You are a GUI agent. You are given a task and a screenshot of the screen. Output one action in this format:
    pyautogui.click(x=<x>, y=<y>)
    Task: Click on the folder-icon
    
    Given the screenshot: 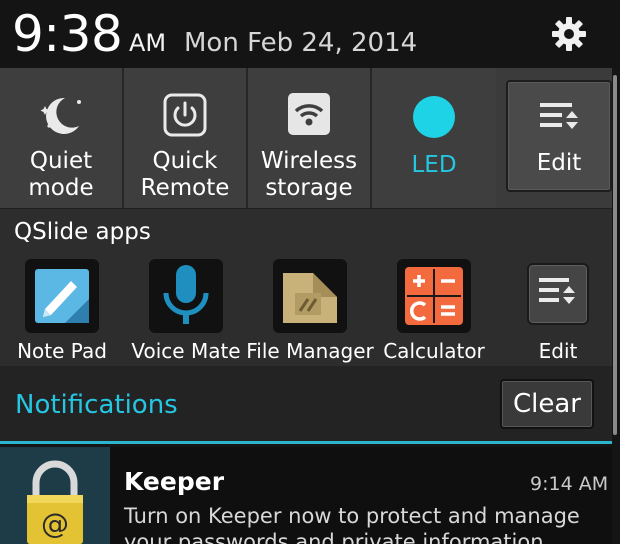 What is the action you would take?
    pyautogui.click(x=310, y=296)
    